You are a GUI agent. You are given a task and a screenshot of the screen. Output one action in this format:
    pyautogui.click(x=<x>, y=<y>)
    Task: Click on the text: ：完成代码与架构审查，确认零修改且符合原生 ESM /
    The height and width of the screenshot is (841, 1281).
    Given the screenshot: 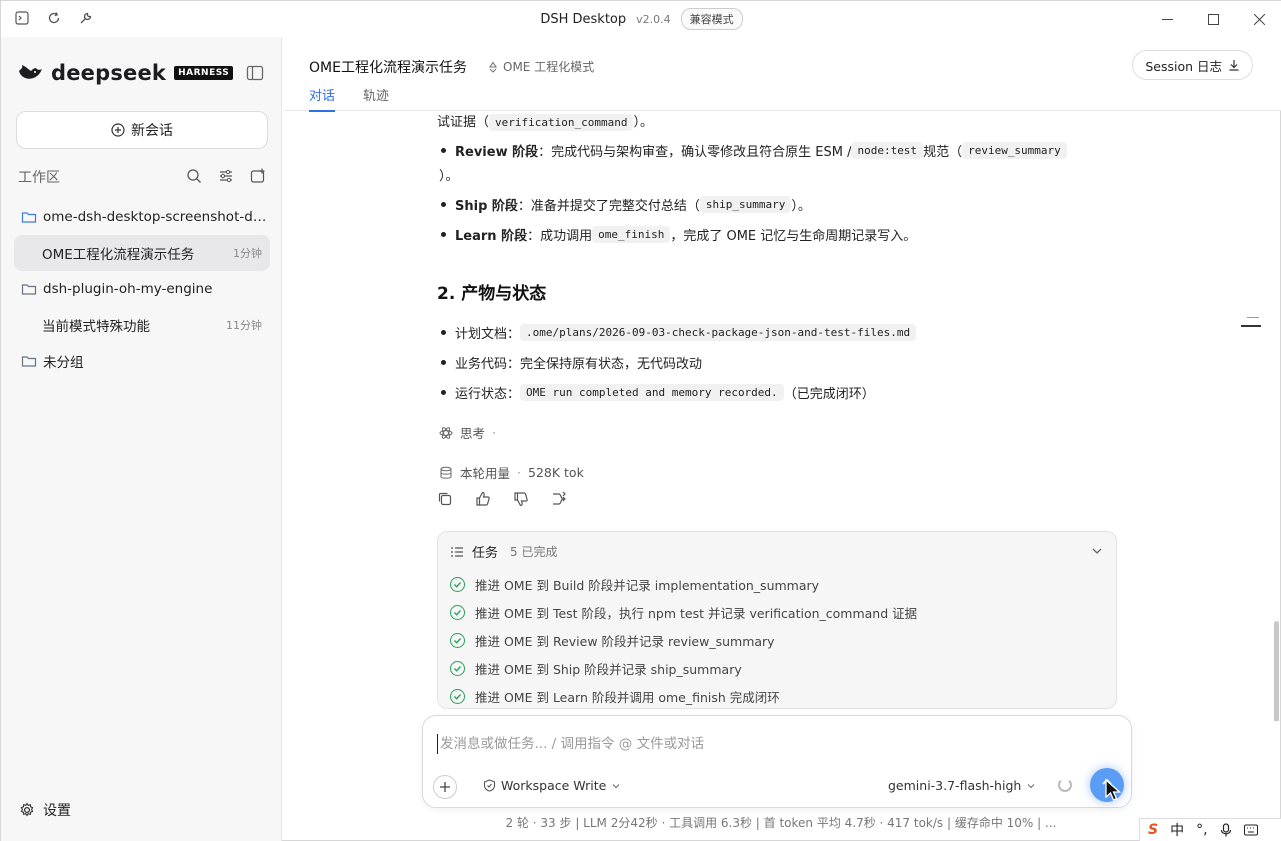 What is the action you would take?
    pyautogui.click(x=695, y=152)
    